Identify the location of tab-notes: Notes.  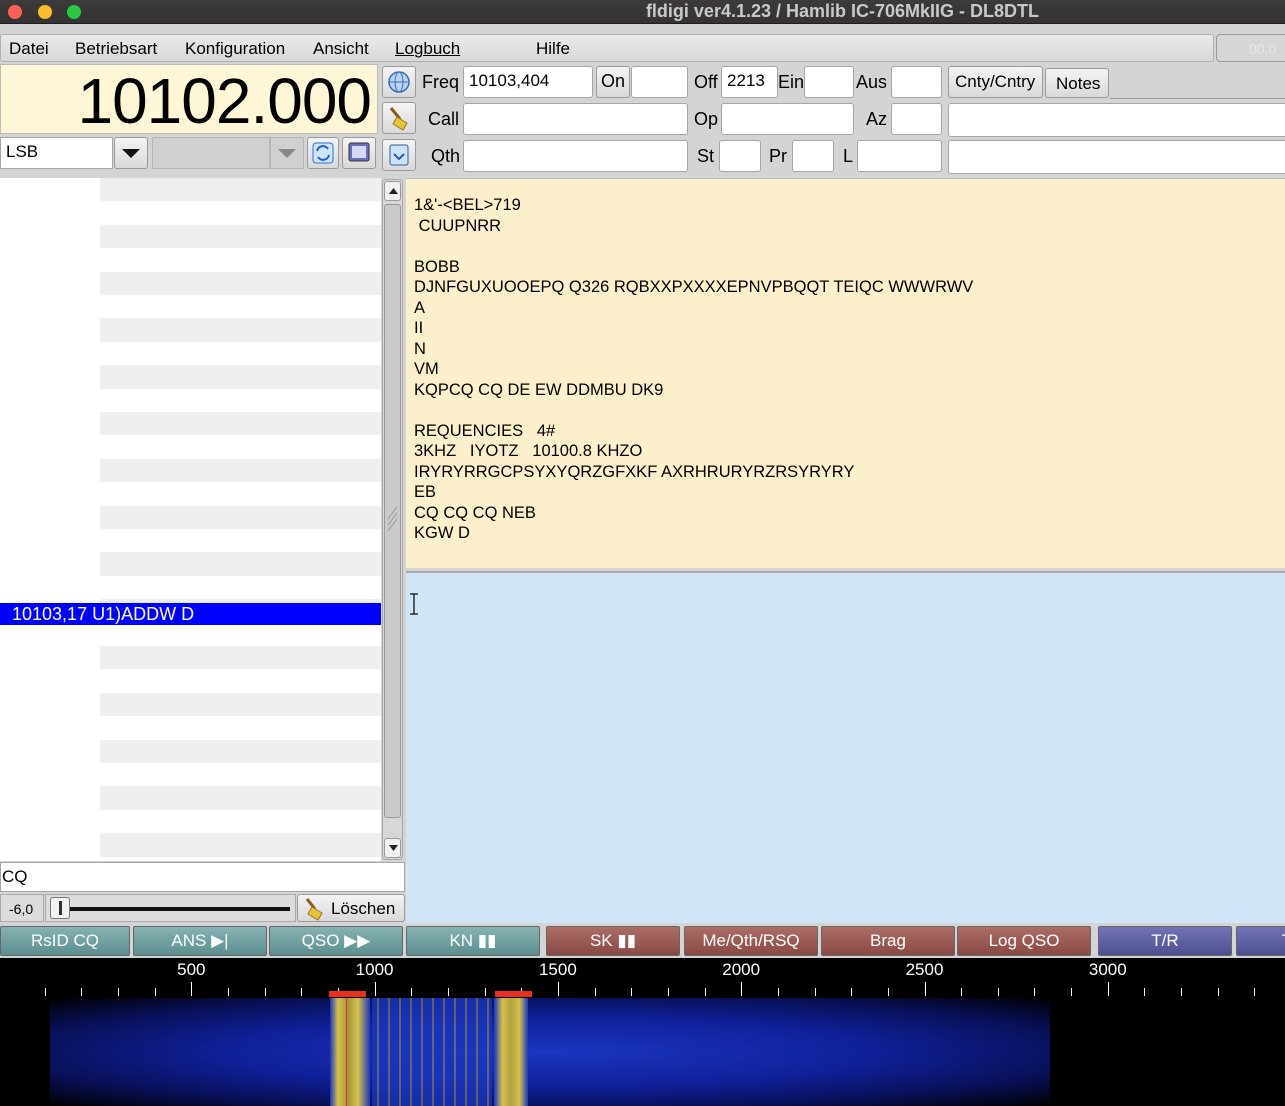
(1077, 83).